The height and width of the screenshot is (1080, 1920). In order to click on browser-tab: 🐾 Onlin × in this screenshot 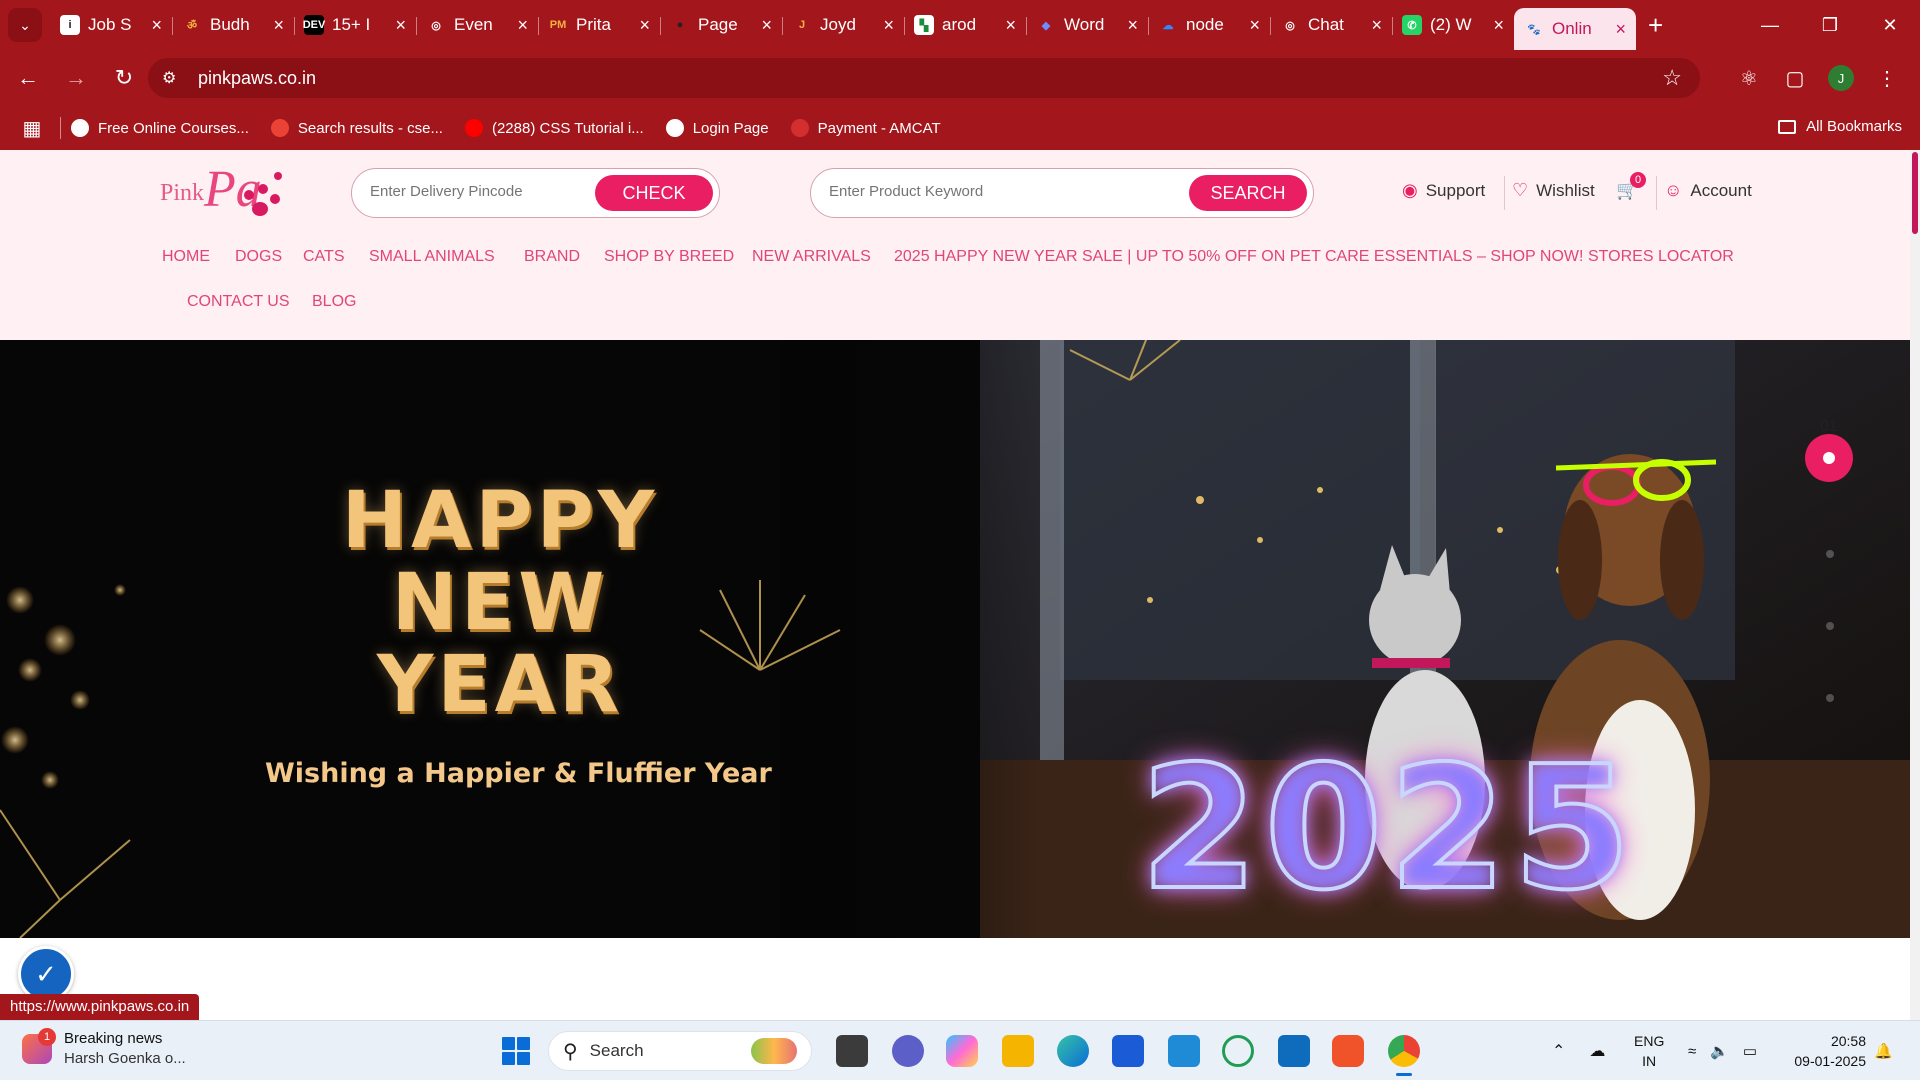, I will do `click(1575, 29)`.